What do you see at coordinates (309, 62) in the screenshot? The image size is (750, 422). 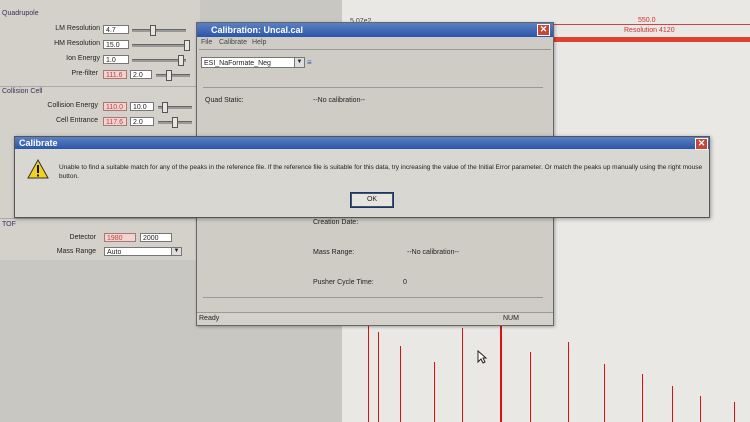 I see `edit-reference-icon: ≡` at bounding box center [309, 62].